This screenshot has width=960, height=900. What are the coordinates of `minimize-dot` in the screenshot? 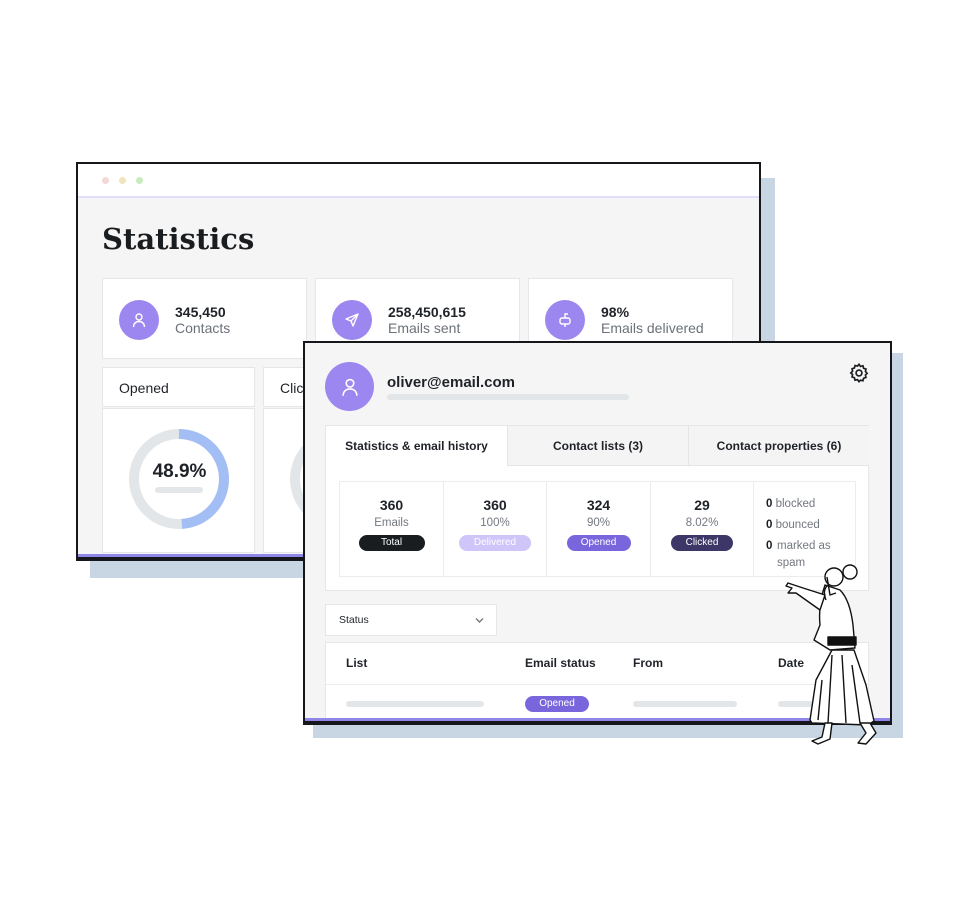 It's located at (122, 180).